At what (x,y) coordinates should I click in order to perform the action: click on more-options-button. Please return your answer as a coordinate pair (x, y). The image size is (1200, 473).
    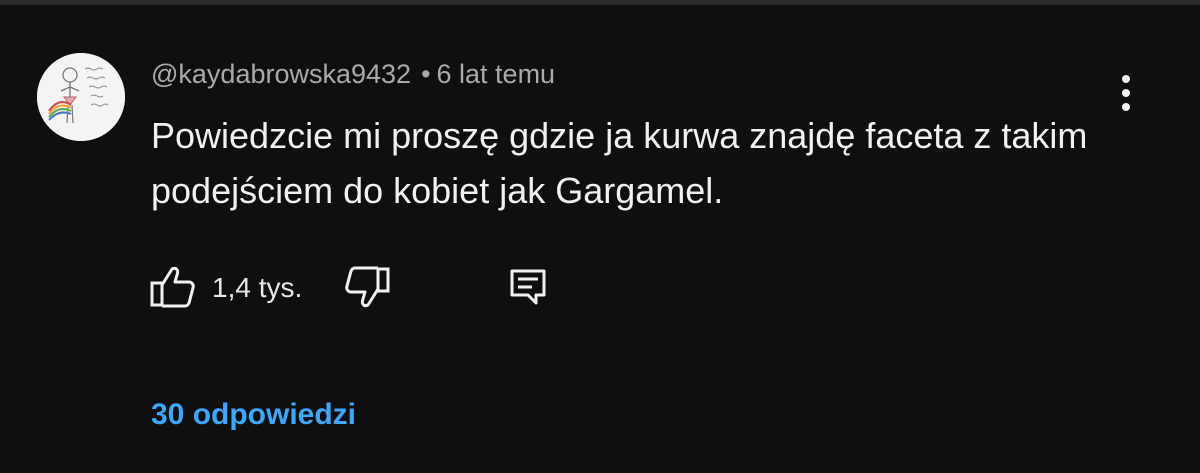
    Looking at the image, I should click on (1126, 93).